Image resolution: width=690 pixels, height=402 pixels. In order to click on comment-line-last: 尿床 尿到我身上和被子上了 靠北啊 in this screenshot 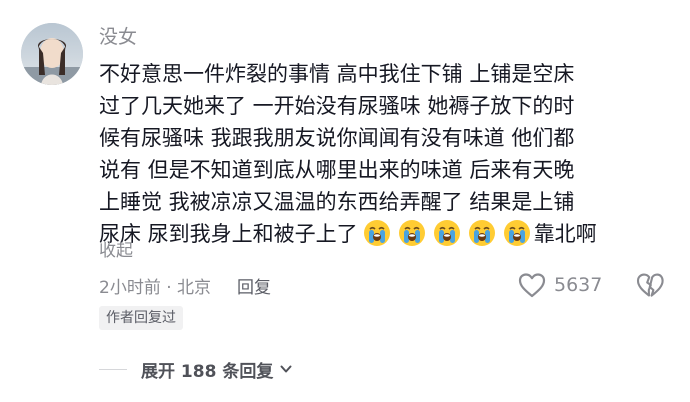, I will do `click(384, 234)`.